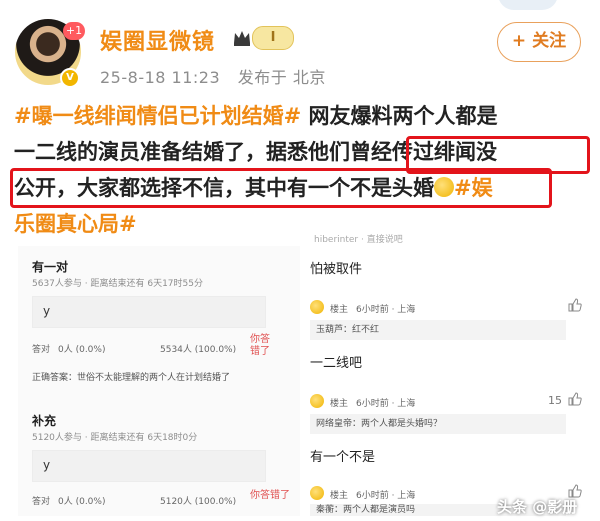  I want to click on crown-icon, so click(242, 38).